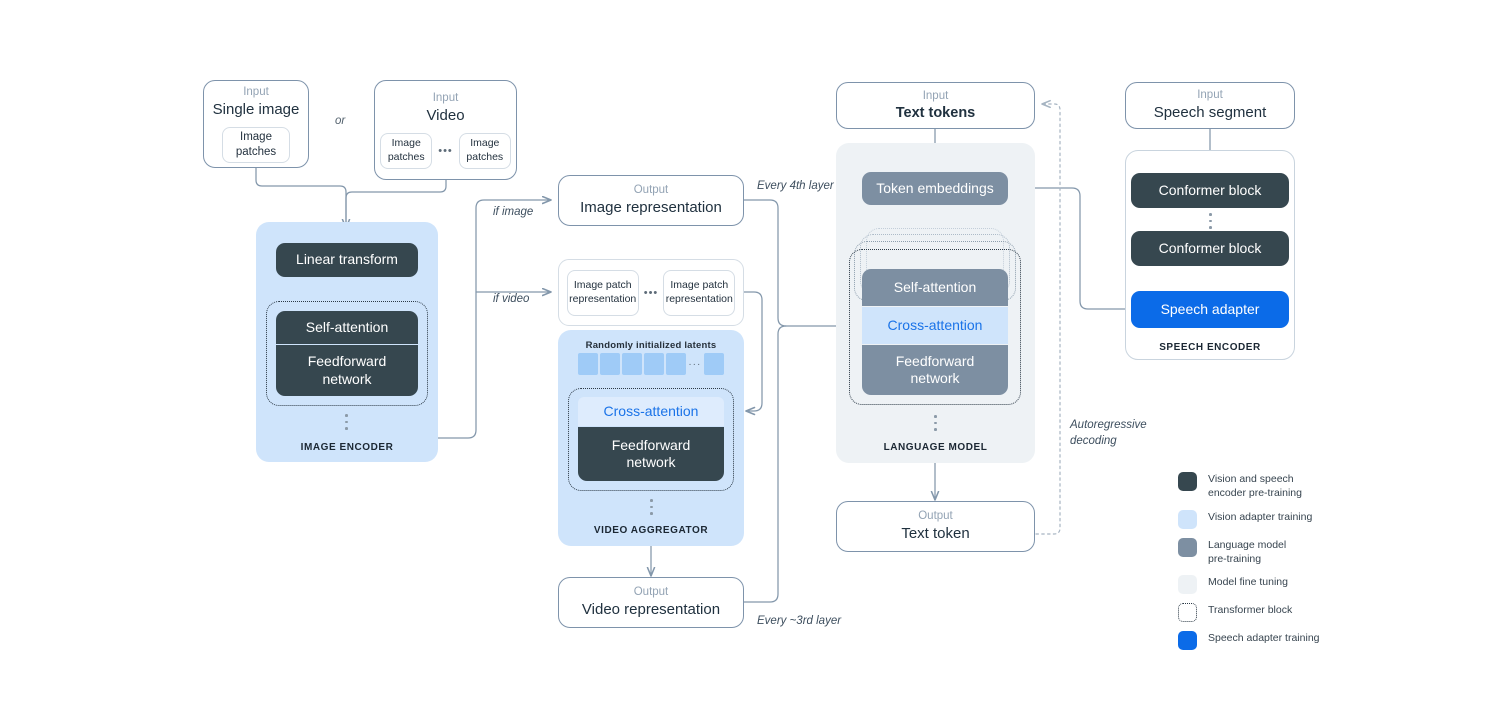 Image resolution: width=1498 pixels, height=710 pixels. What do you see at coordinates (347, 447) in the screenshot?
I see `image-encoder-label: IMAGE ENCODER` at bounding box center [347, 447].